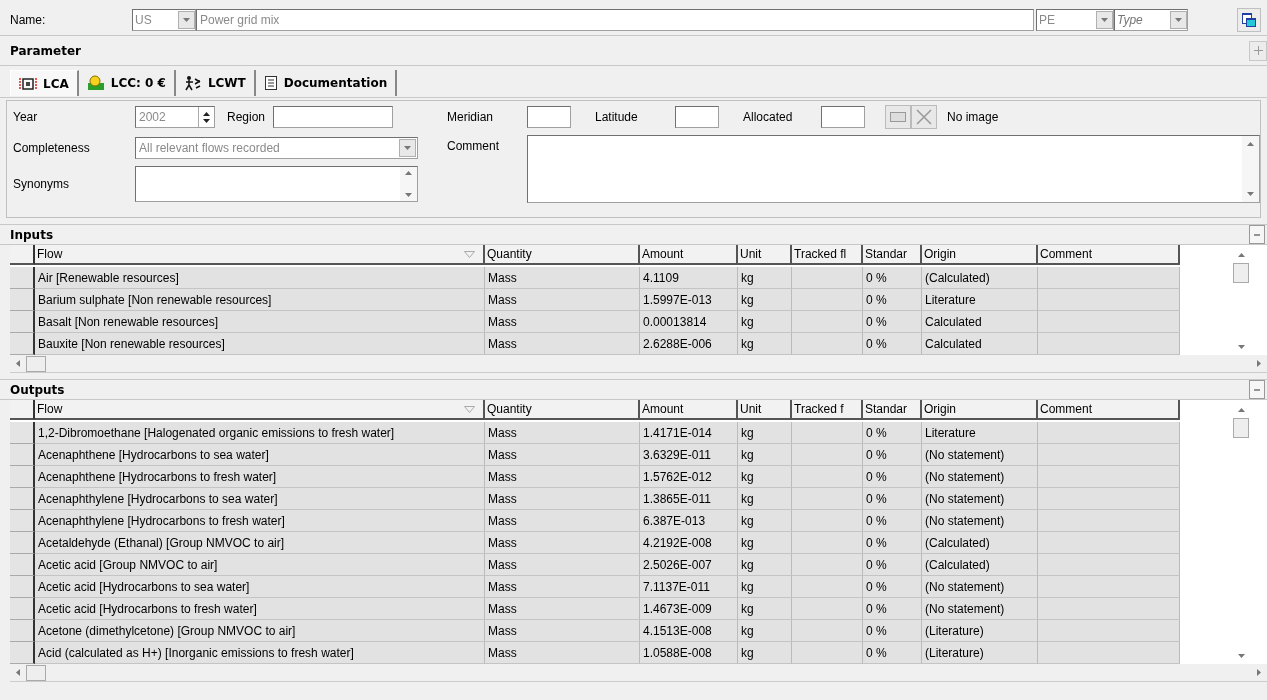  Describe the element at coordinates (326, 83) in the screenshot. I see `tab: Documentation` at that location.